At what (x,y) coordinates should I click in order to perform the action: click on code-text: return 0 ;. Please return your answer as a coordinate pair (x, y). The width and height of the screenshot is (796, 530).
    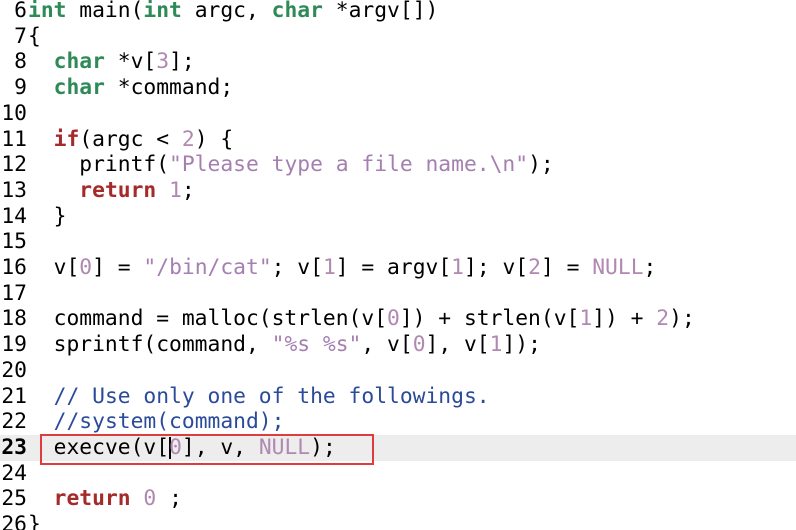
    Looking at the image, I should click on (105, 499).